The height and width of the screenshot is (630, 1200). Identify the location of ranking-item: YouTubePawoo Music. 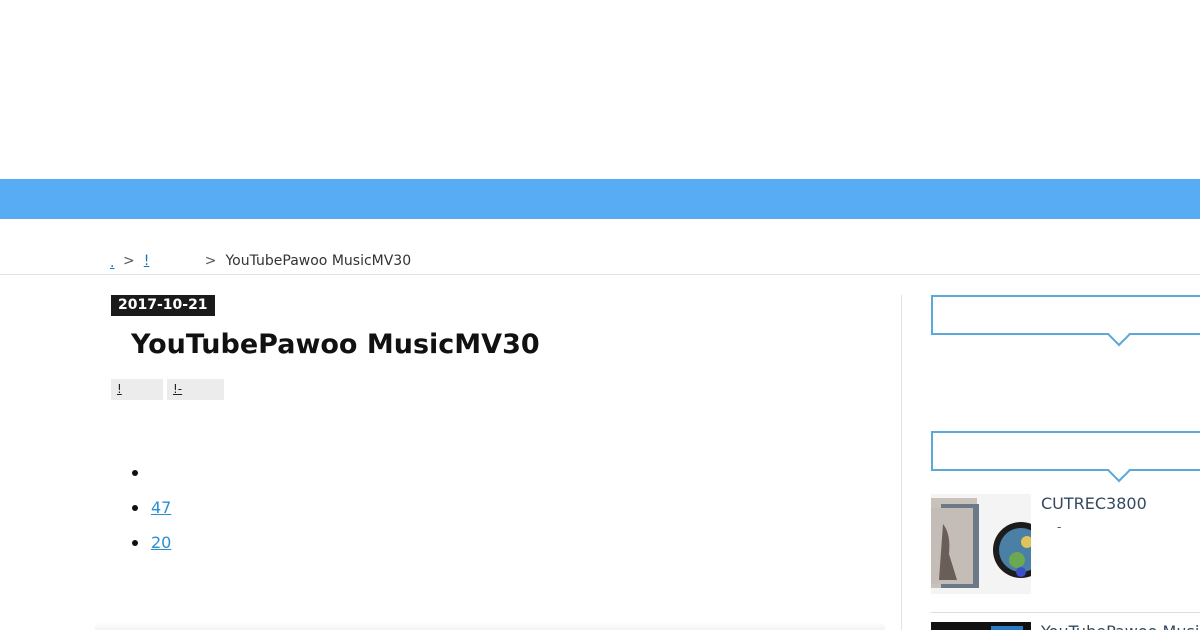
(1065, 626).